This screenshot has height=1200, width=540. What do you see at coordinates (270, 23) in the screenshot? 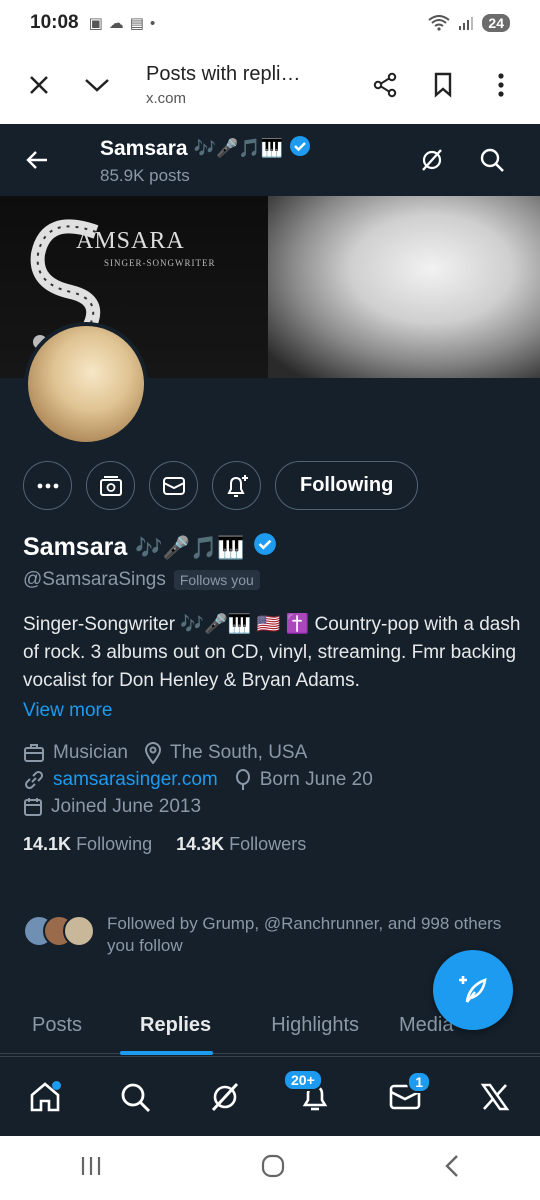
I see `status-bar: 10:08 ▣ ☁ ▤ • 24` at bounding box center [270, 23].